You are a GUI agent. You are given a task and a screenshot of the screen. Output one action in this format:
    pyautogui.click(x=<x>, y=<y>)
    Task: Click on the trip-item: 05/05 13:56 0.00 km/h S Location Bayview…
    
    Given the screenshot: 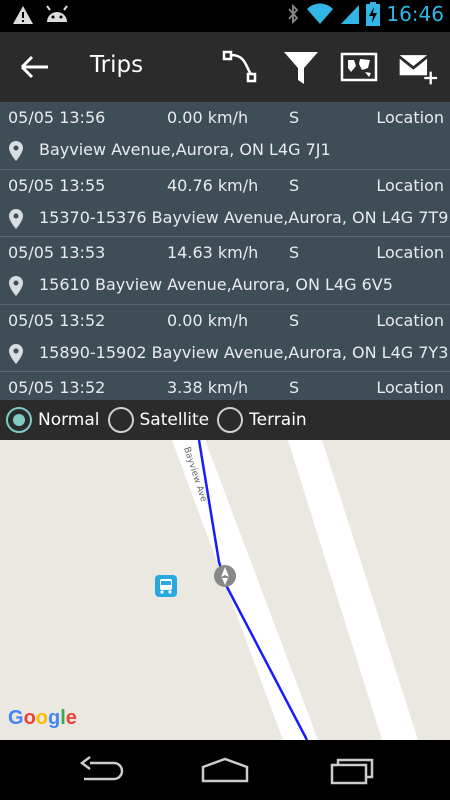 What is the action you would take?
    pyautogui.click(x=225, y=136)
    